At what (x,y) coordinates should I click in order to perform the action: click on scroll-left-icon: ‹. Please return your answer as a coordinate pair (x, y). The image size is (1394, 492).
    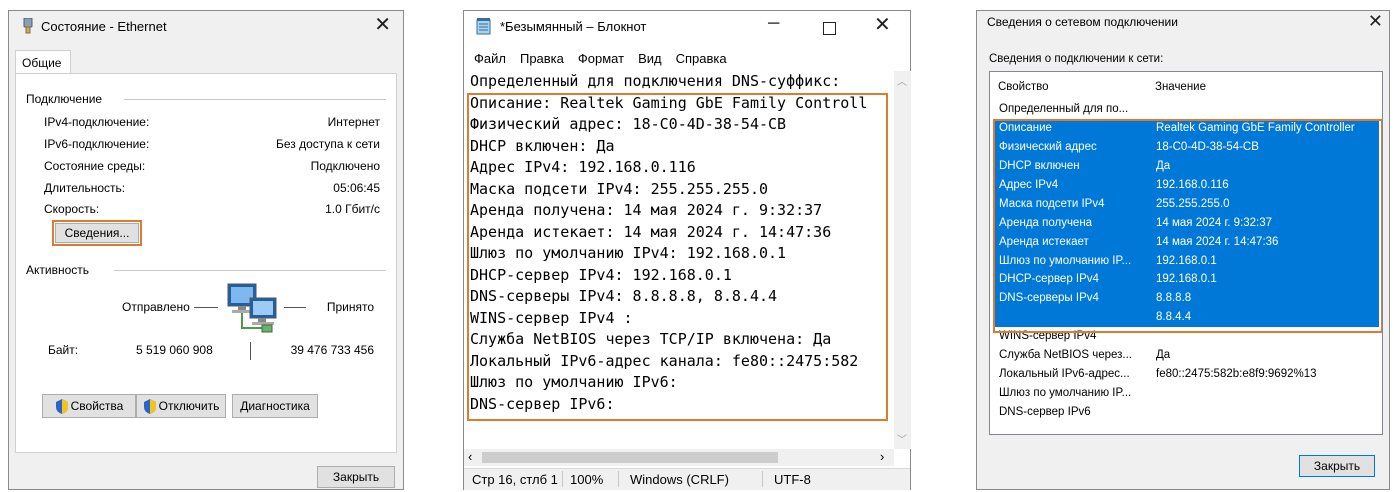
    Looking at the image, I should click on (470, 456).